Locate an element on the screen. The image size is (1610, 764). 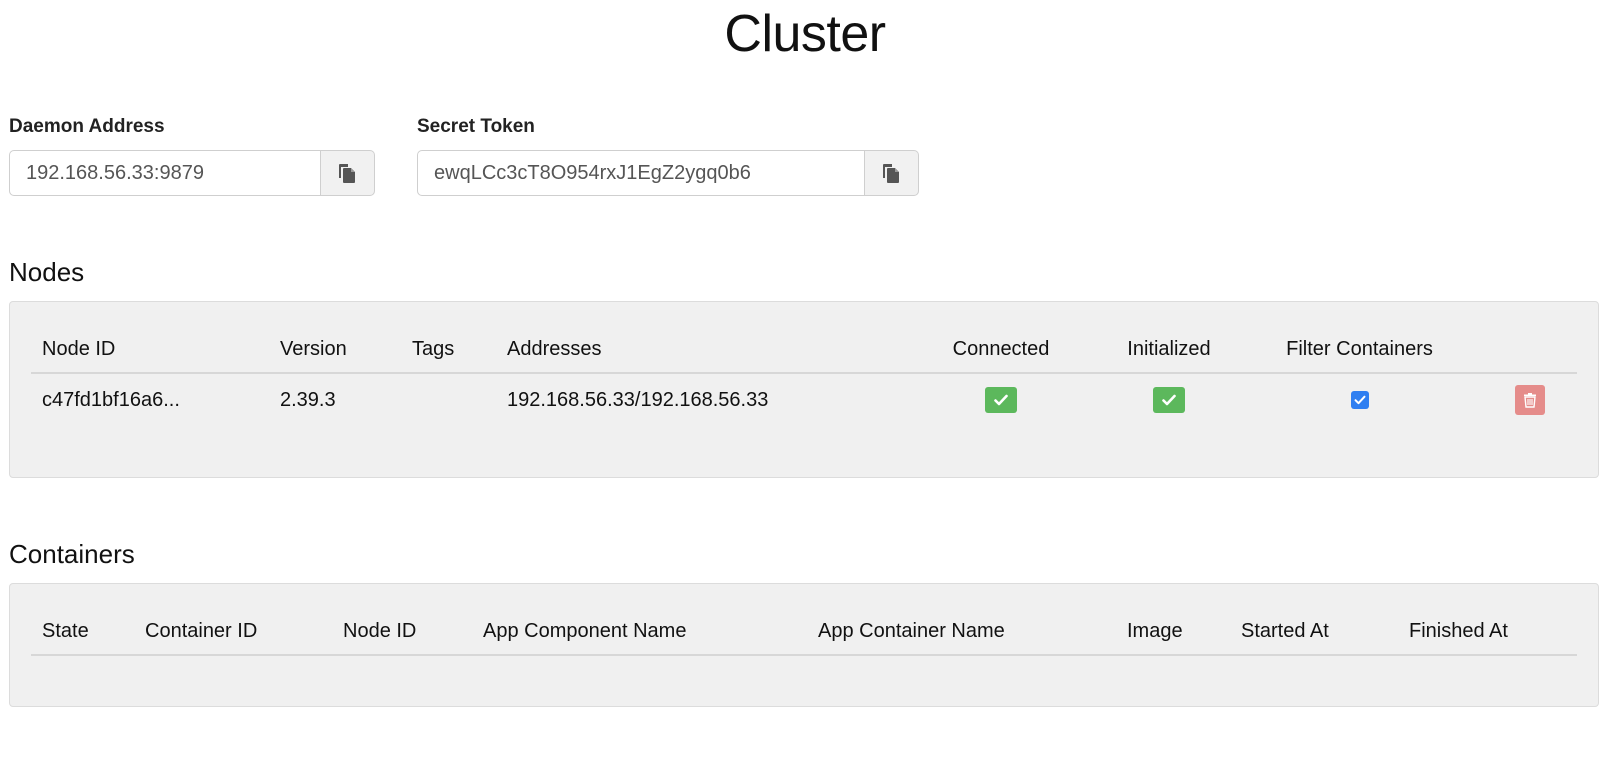
secret-token-group is located at coordinates (668, 173).